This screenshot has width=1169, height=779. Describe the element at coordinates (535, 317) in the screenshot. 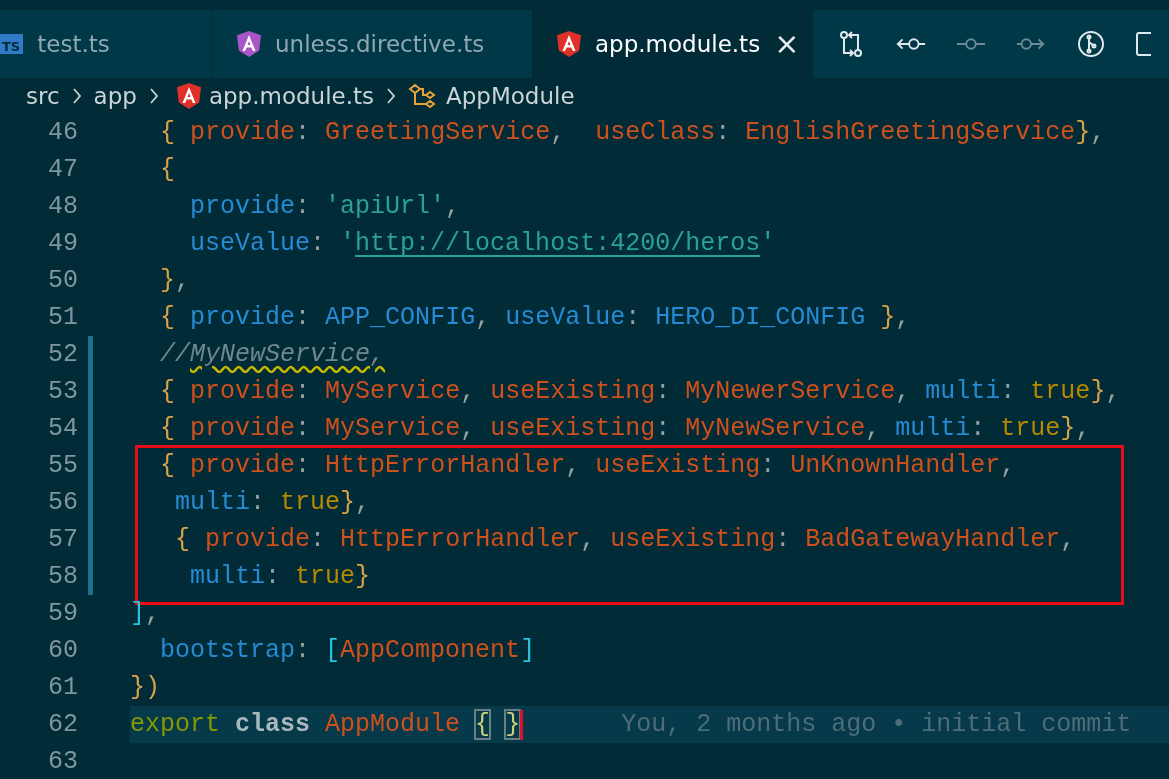

I see `code-line: { provide: APP_CONFIG, useValue: HERO_DI_CONFIG },` at that location.